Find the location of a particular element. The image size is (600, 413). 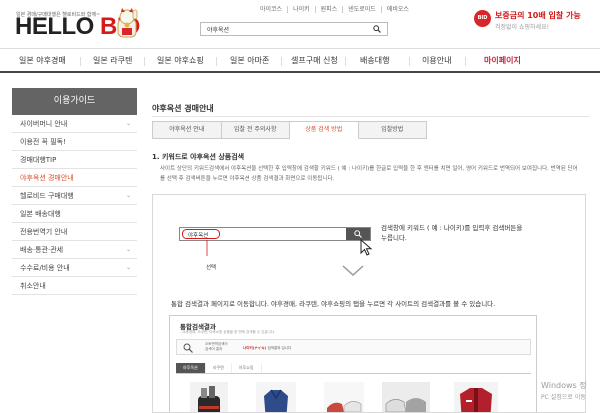

title-divider is located at coordinates (371, 116).